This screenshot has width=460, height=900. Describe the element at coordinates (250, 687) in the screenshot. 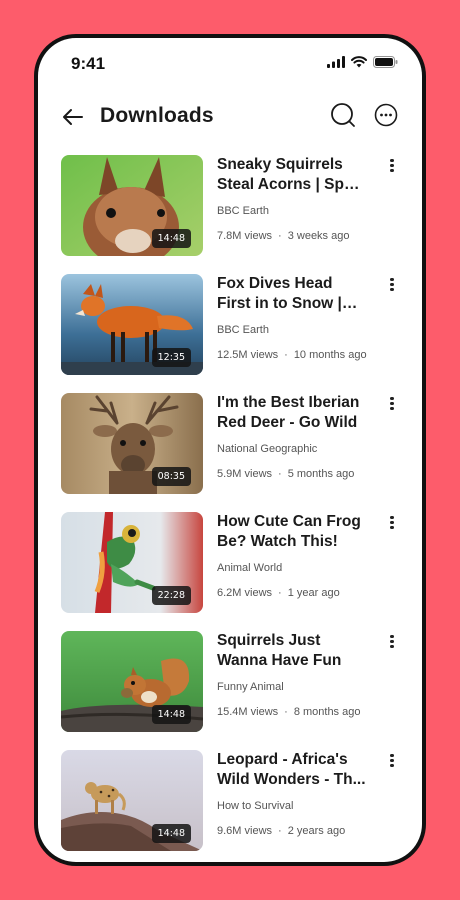

I see `channel-name: Funny Animal` at that location.